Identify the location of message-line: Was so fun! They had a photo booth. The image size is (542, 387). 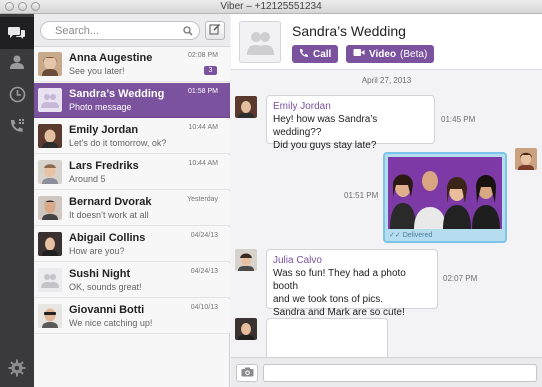
(339, 280).